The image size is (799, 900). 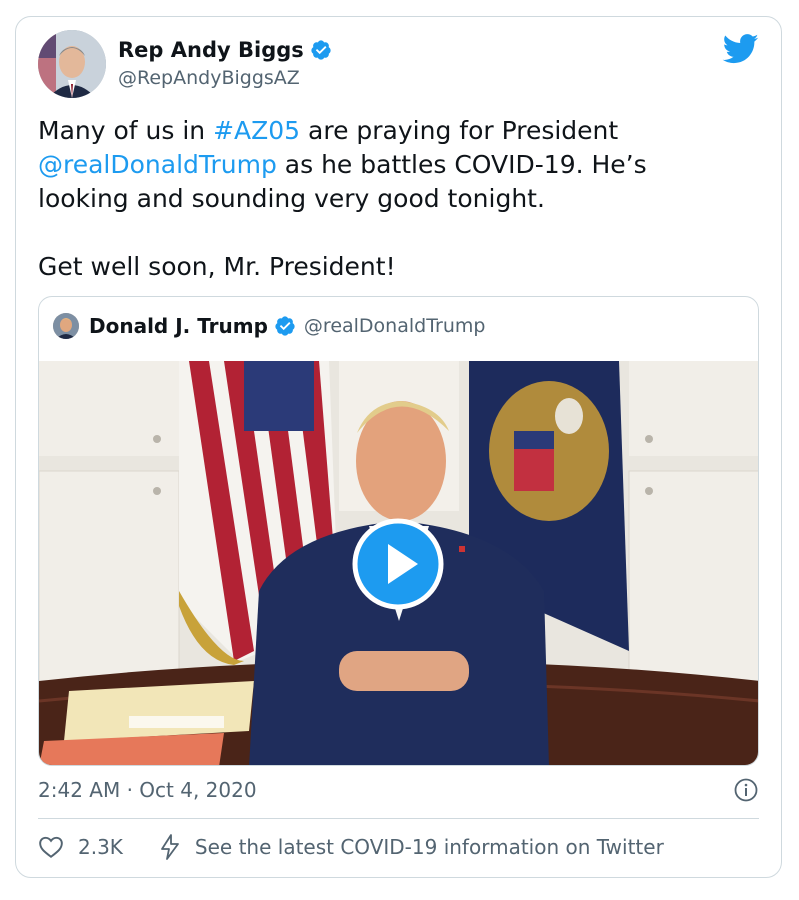 I want to click on covid-info-bolt-icon, so click(x=170, y=847).